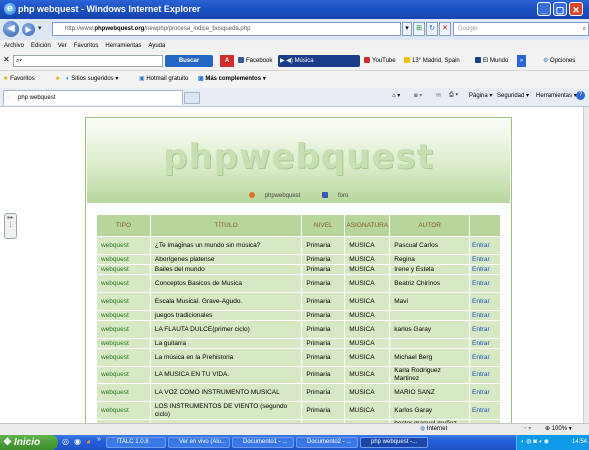  Describe the element at coordinates (226, 343) in the screenshot. I see `cell-titulo: La guitarra` at that location.